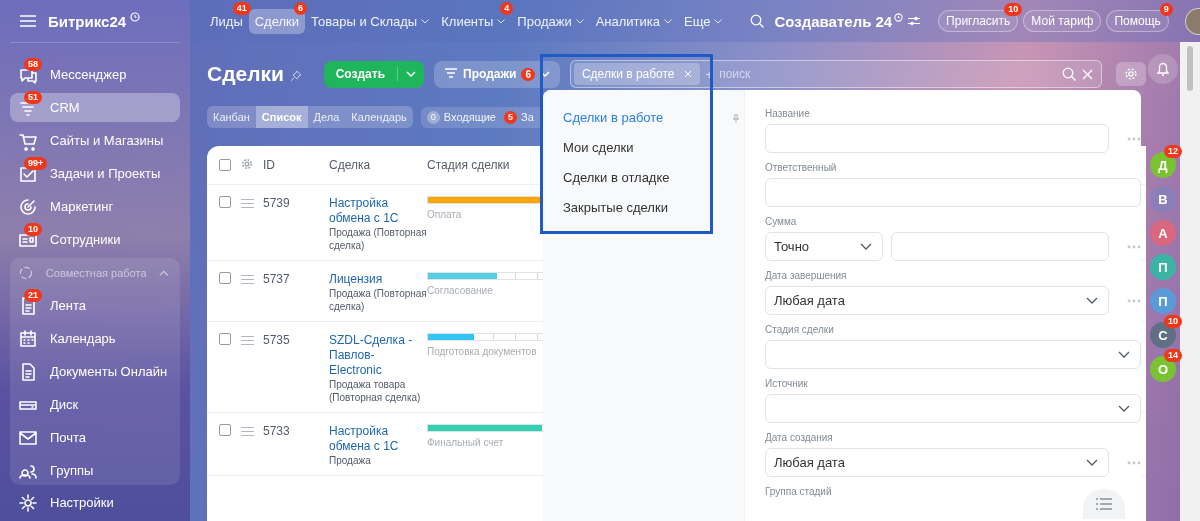 Image resolution: width=1200 pixels, height=521 pixels. Describe the element at coordinates (95, 206) in the screenshot. I see `sidebar-item: Маркетинг` at that location.